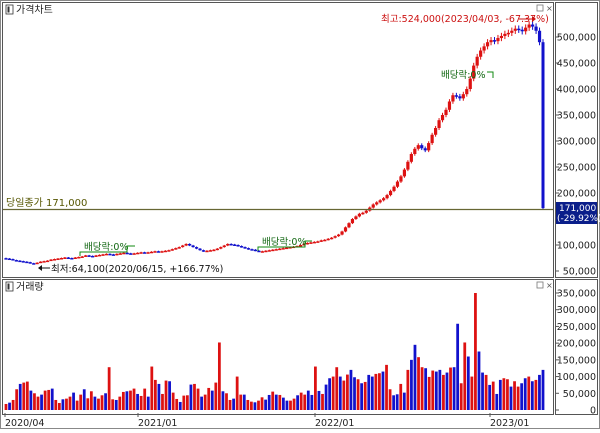 Image resolution: width=600 pixels, height=433 pixels. I want to click on date-tick-label: 2023/01, so click(509, 423).